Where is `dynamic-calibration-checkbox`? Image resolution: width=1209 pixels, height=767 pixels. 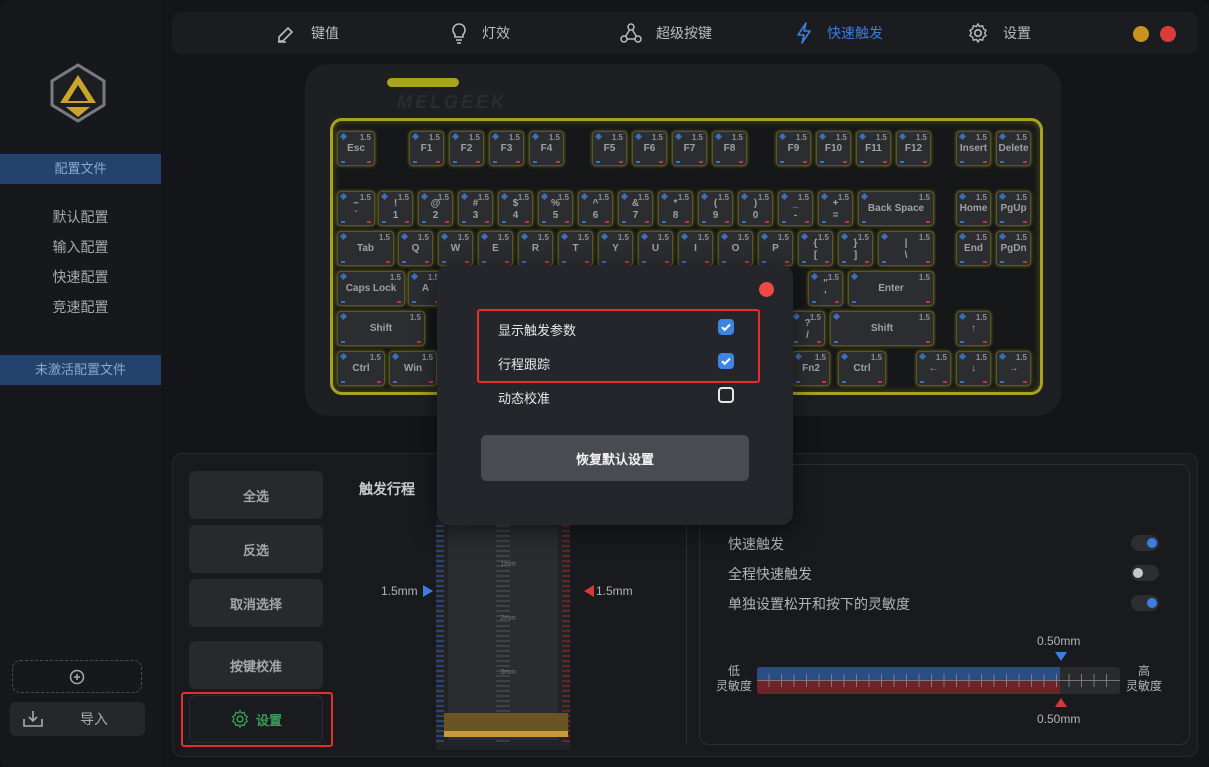
dynamic-calibration-checkbox is located at coordinates (726, 395).